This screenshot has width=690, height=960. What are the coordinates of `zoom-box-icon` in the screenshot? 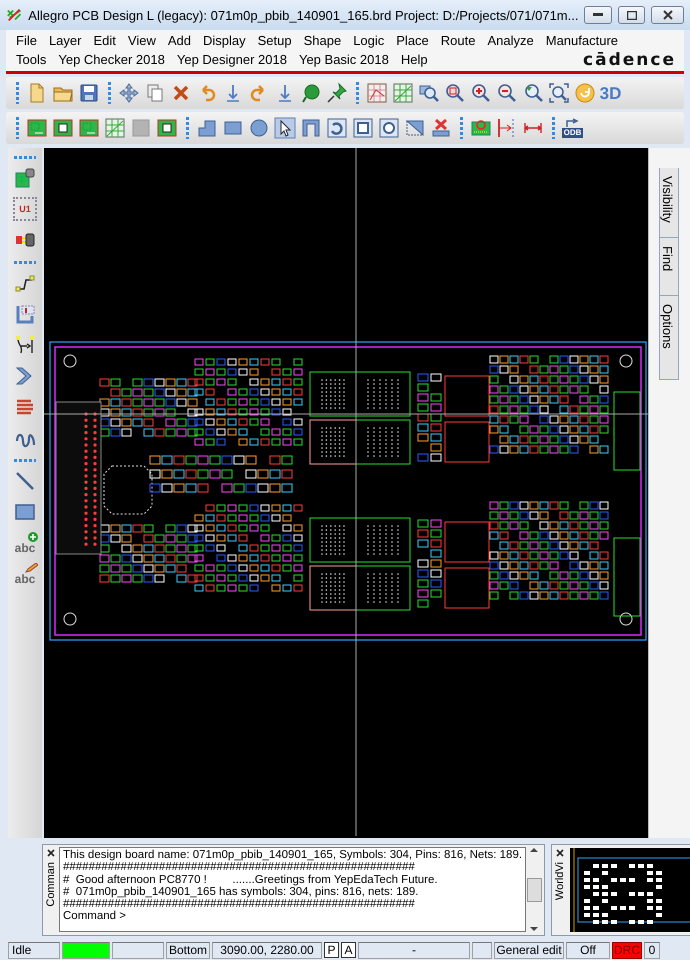 It's located at (455, 93).